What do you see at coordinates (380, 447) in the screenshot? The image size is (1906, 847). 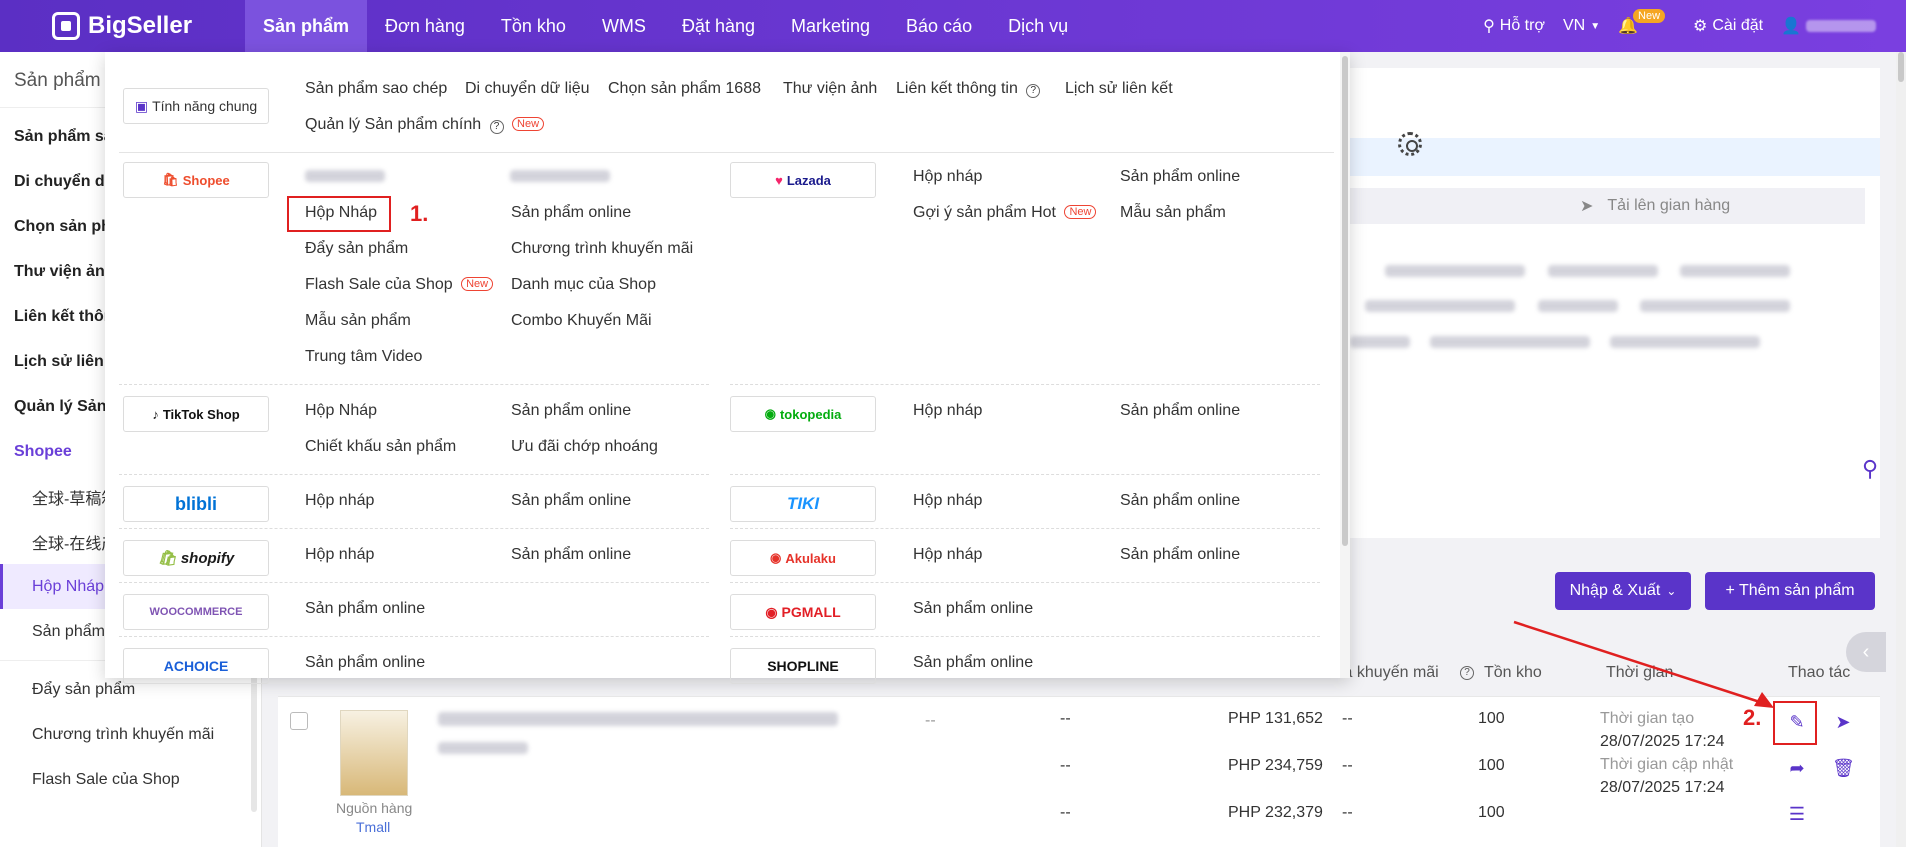 I see `tiktok-discount-link: Chiết khấu sản phẩm` at bounding box center [380, 447].